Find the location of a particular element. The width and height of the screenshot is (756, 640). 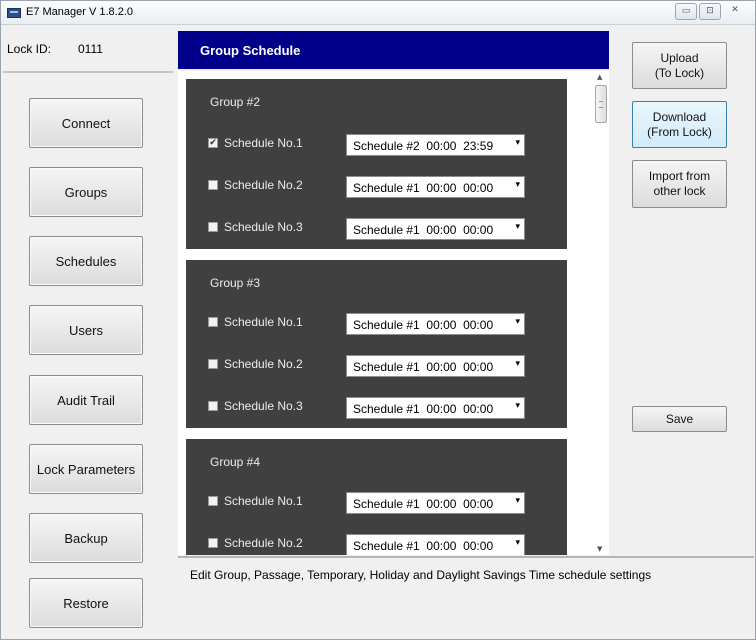

groups-button: Groups is located at coordinates (86, 192).